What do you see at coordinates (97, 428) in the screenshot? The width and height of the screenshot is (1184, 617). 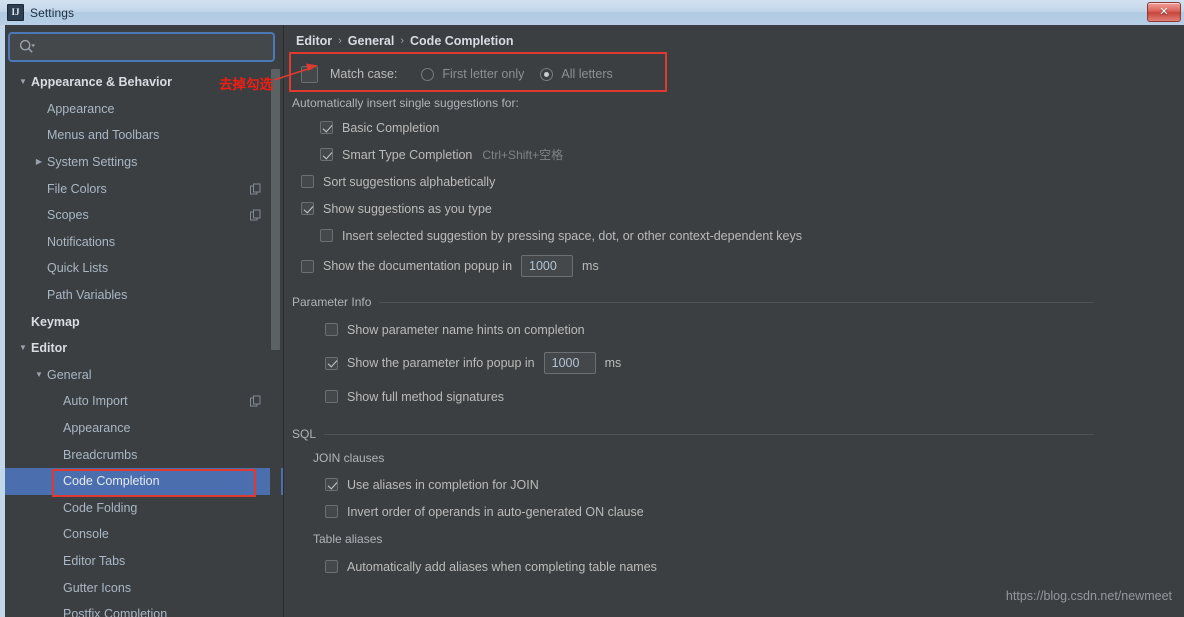 I see `sidebar-item-label: Appearance` at bounding box center [97, 428].